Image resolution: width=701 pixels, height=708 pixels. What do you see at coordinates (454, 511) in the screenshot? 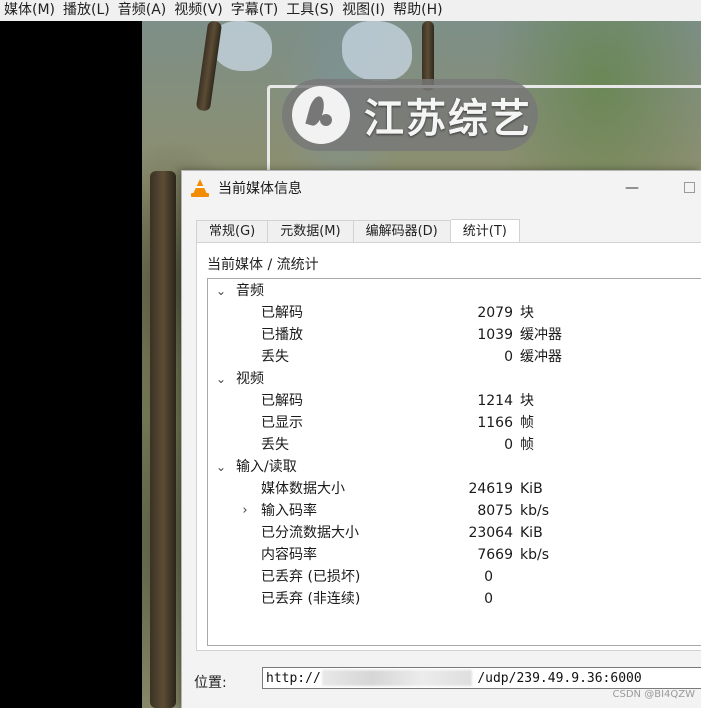
I see `tree-row-input-bitrate: › 输入码率 8075 kb/s` at bounding box center [454, 511].